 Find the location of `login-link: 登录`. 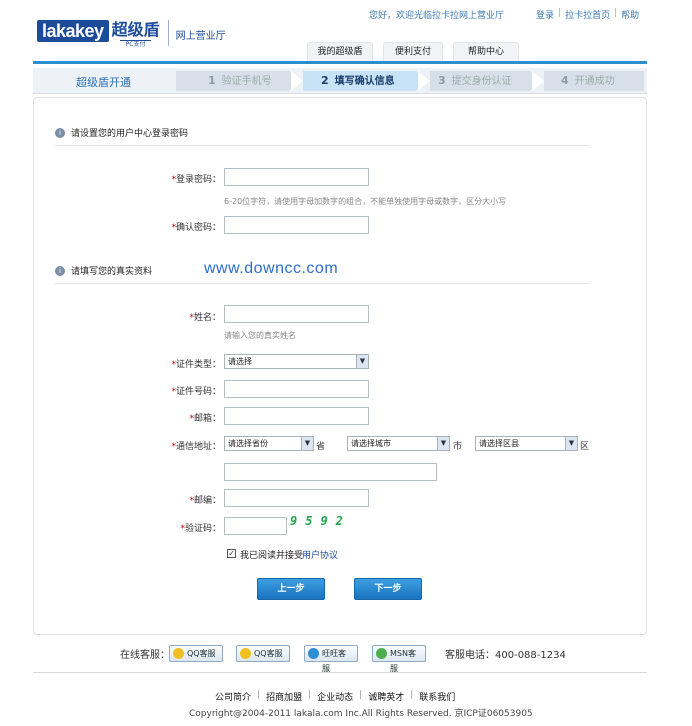

login-link: 登录 is located at coordinates (545, 14).